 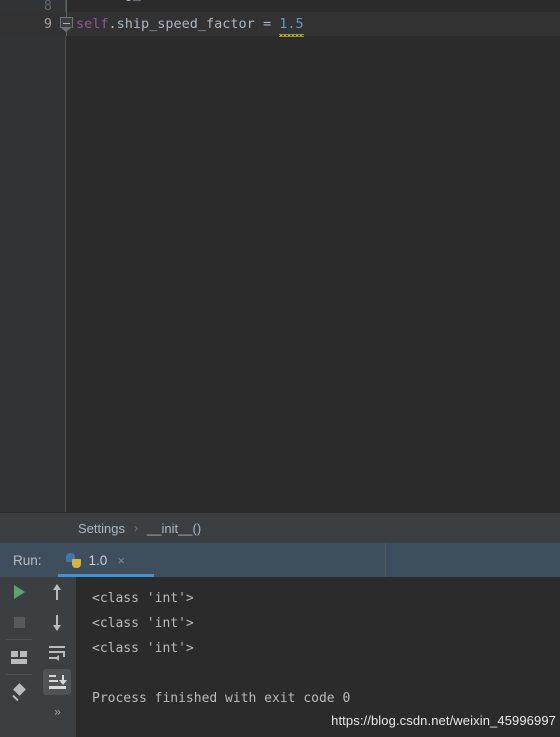 I want to click on run-toolbar-left, so click(x=19, y=657).